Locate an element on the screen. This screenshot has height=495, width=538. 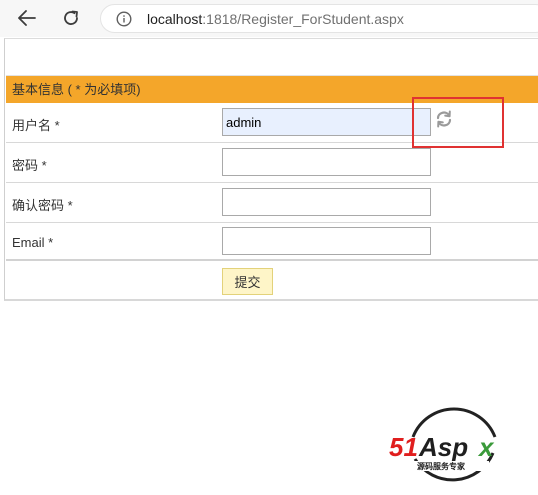
back-arrow-icon is located at coordinates (27, 18).